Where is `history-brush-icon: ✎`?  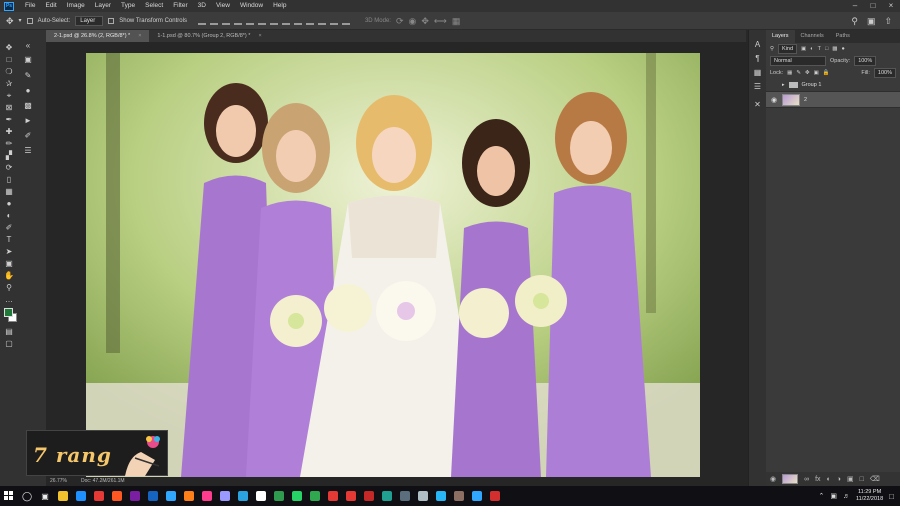 history-brush-icon: ✎ is located at coordinates (28, 75).